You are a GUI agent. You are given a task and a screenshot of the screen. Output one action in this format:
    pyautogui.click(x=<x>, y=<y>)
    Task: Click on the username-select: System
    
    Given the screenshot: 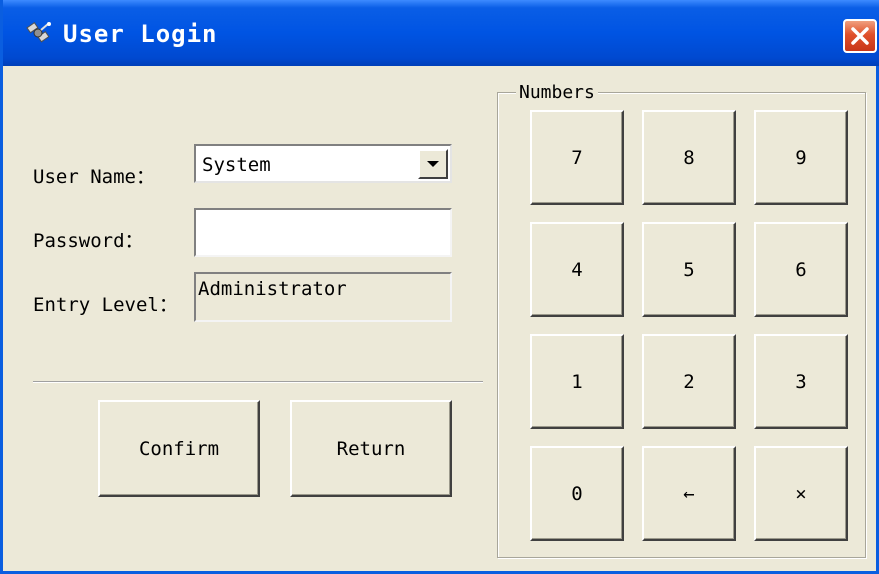 What is the action you would take?
    pyautogui.click(x=323, y=163)
    